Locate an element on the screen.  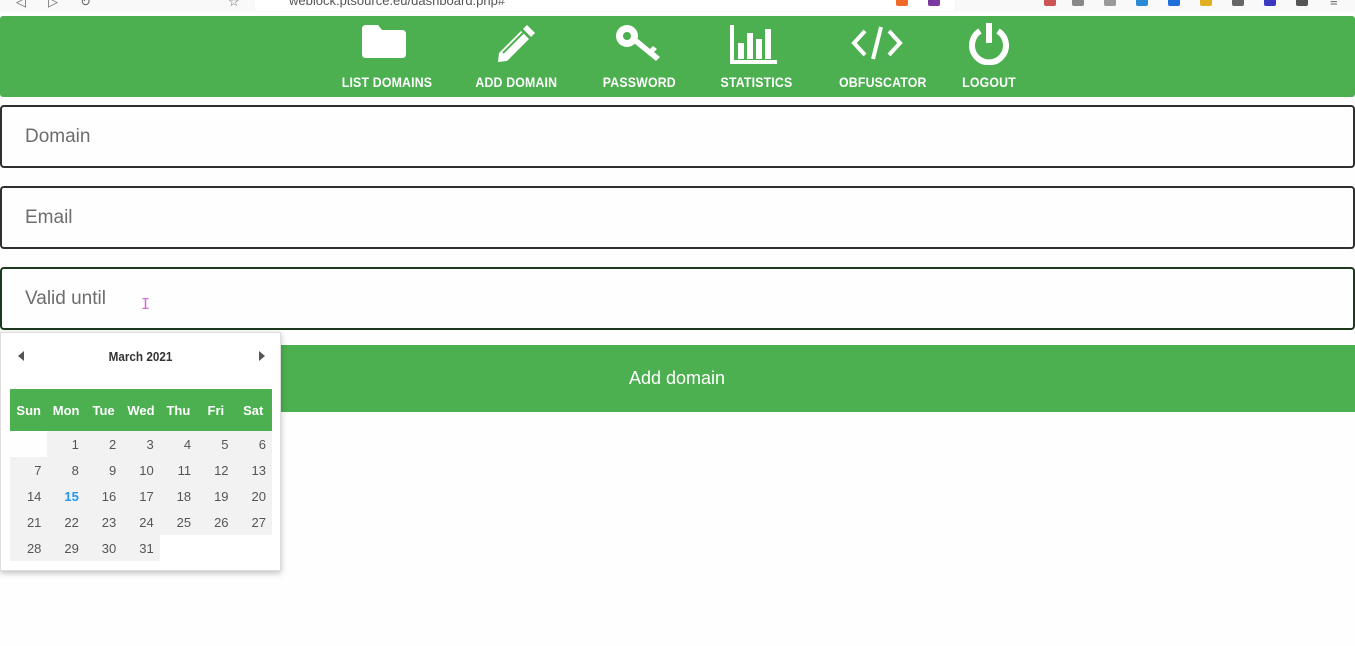
calendar-day: 27 is located at coordinates (253, 522).